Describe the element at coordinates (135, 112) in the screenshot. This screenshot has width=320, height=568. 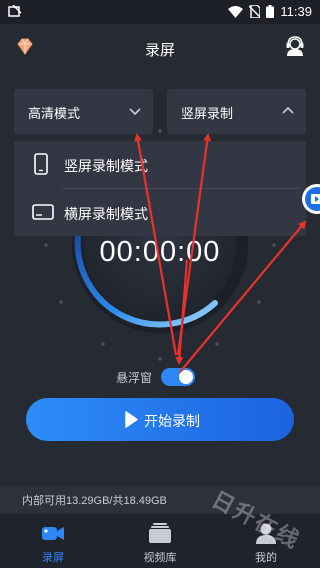
I see `chevron-down-icon` at that location.